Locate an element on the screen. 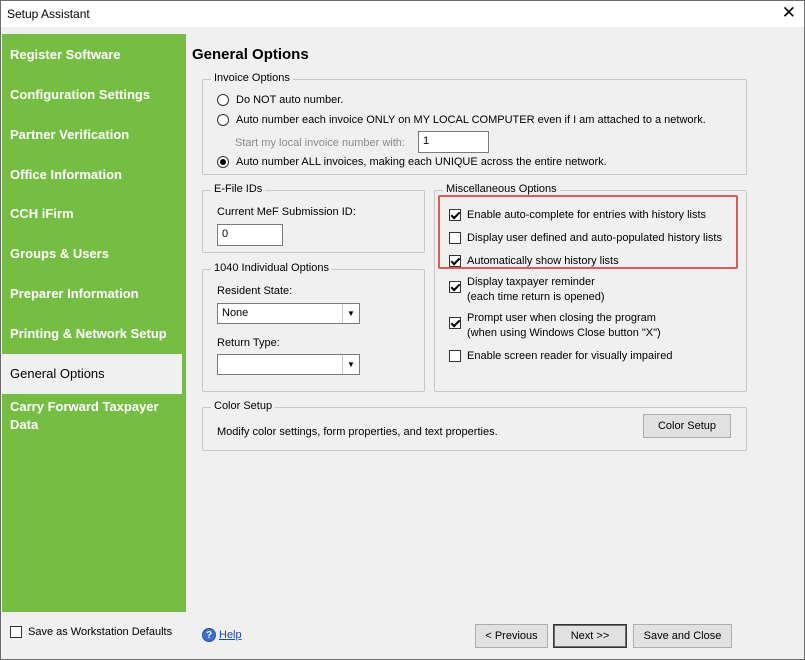 The height and width of the screenshot is (660, 805). page-title: General Options is located at coordinates (250, 54).